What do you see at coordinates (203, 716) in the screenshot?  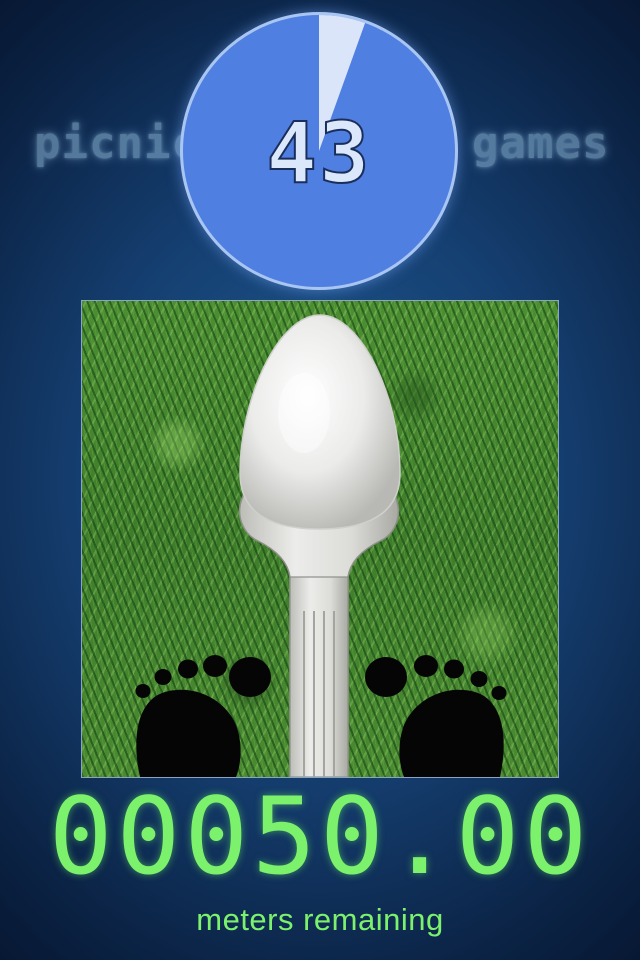 I see `left-footprint-icon` at bounding box center [203, 716].